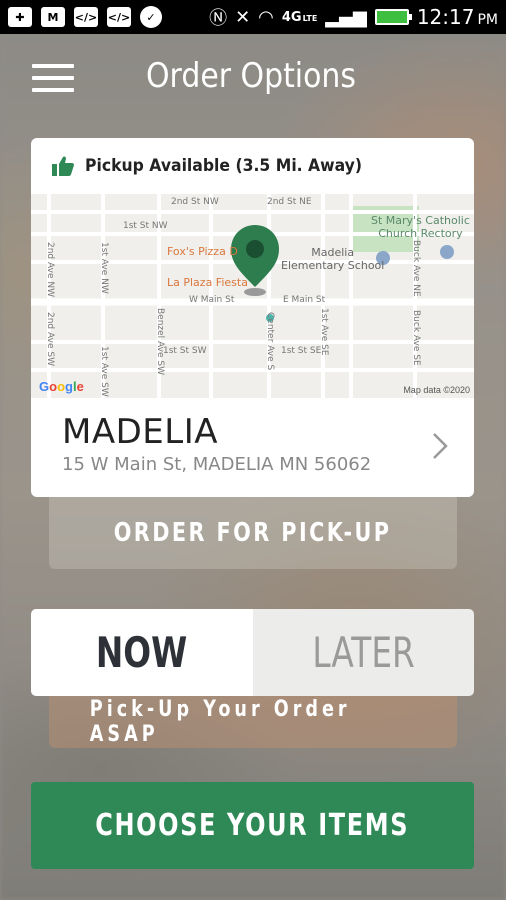 The width and height of the screenshot is (506, 900). I want to click on order-for-pickup-button: ORDER FOR PICK-UP, so click(253, 533).